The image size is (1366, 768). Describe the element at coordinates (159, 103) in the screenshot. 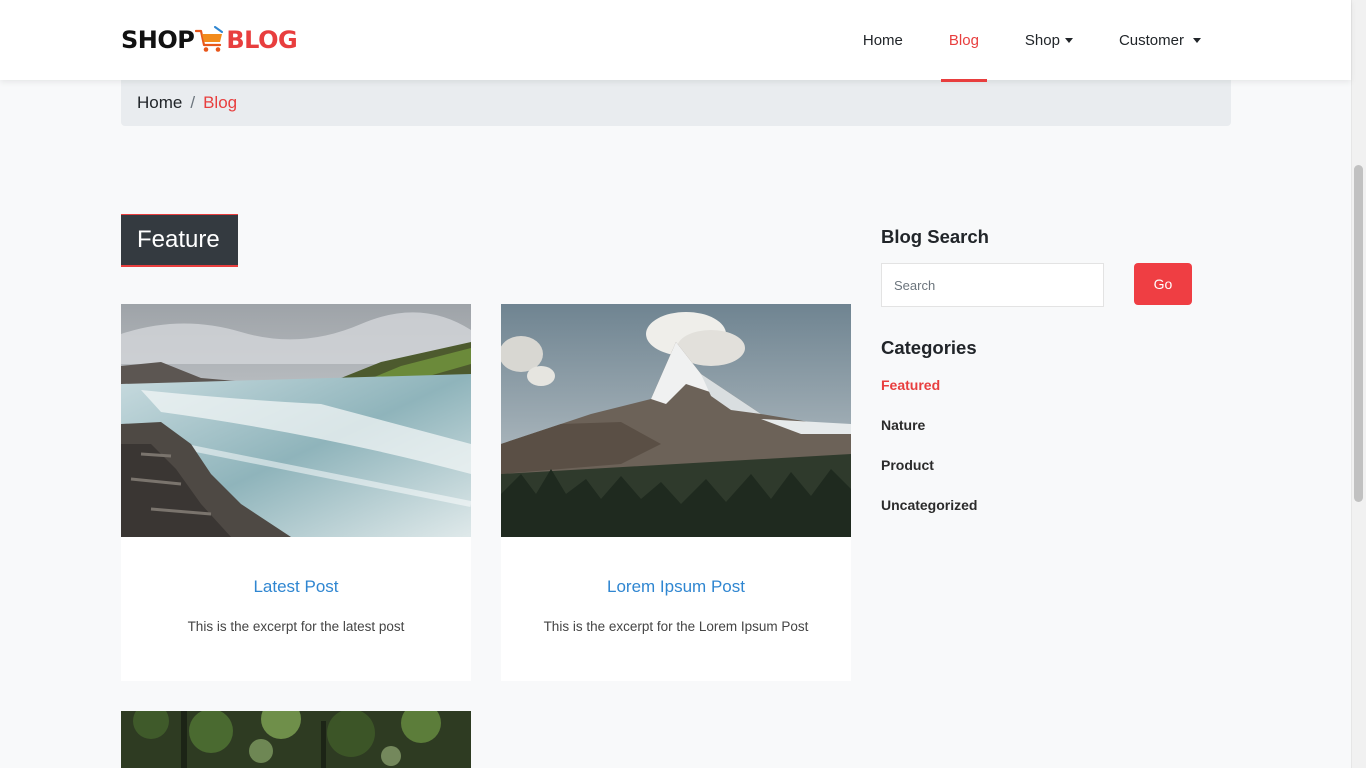

I see `breadcrumb-home: Home` at that location.